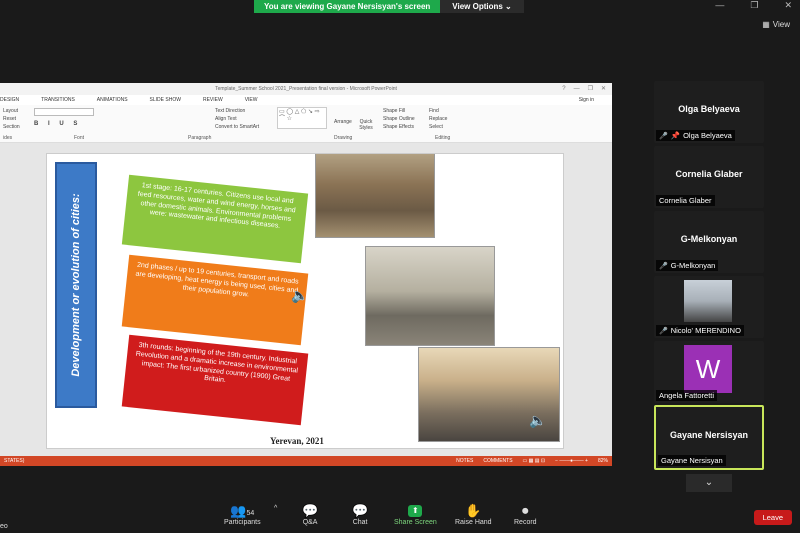 This screenshot has width=800, height=533. Describe the element at coordinates (571, 461) in the screenshot. I see `zoom-slider: − ───●─── +` at that location.